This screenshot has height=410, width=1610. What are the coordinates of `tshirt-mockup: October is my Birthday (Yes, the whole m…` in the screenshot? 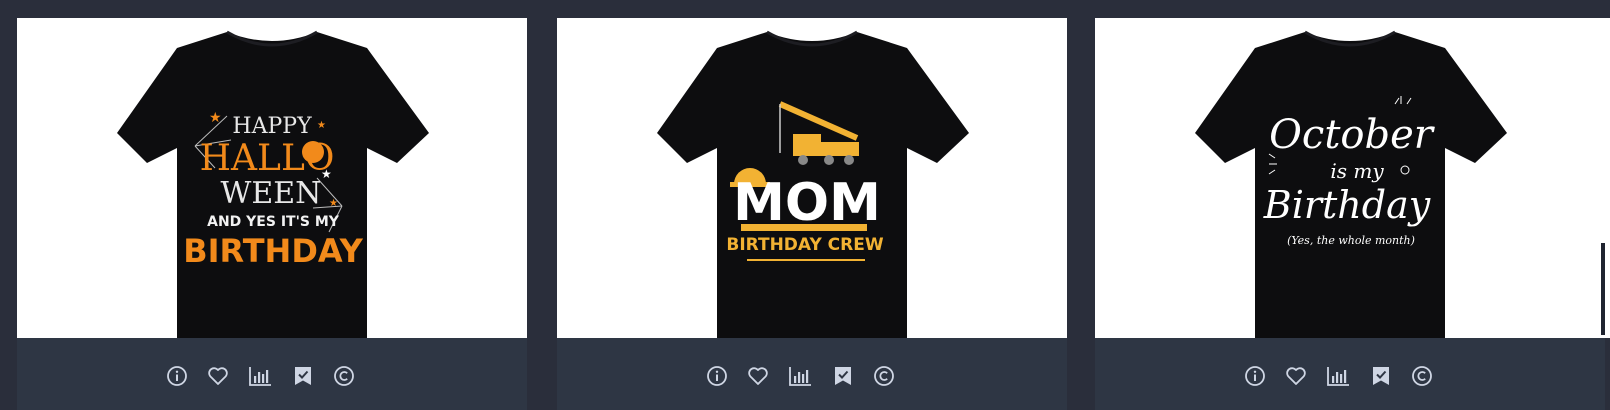 It's located at (1351, 184).